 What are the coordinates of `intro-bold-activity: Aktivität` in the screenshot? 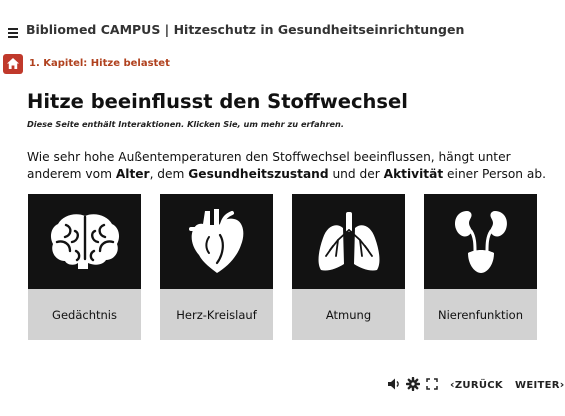 It's located at (413, 174).